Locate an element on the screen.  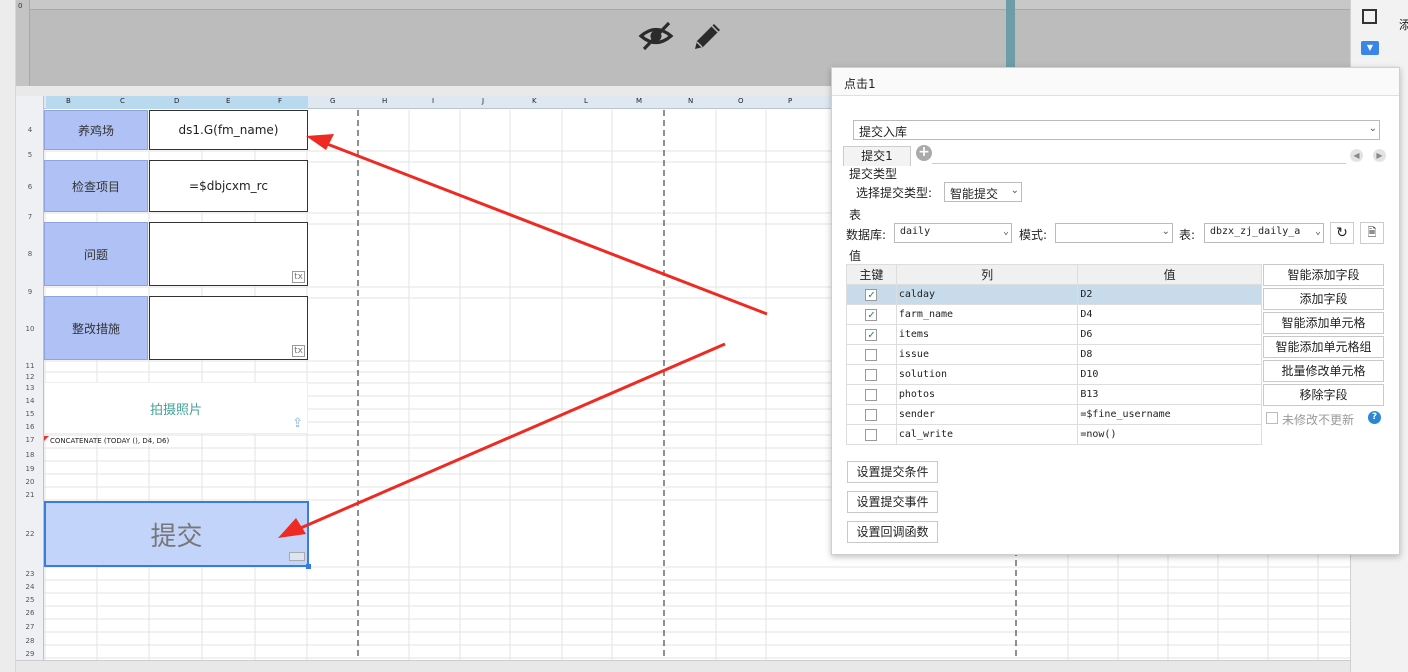
add-tab-icon: + is located at coordinates (924, 153).